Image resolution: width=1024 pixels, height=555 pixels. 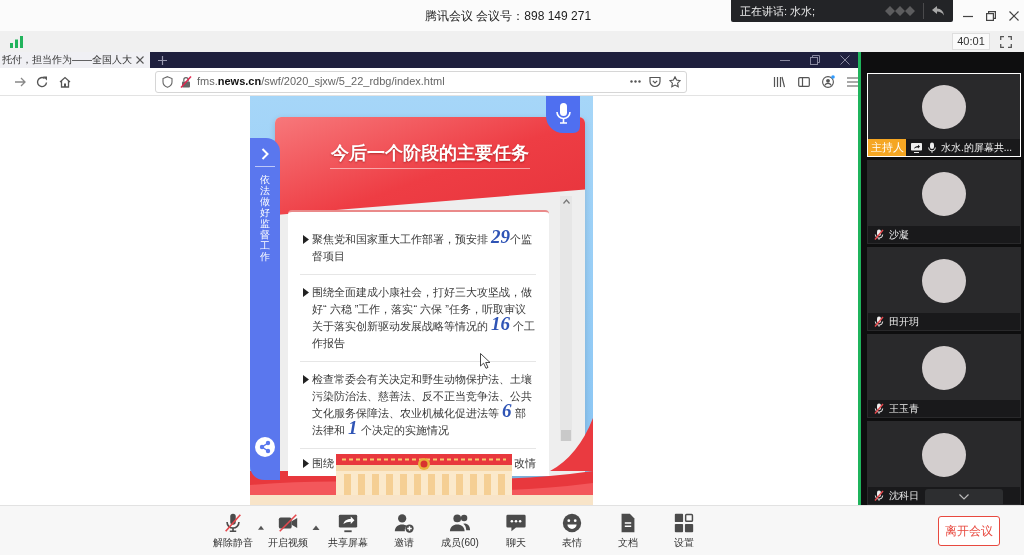 I want to click on address-bar: fms.news.cn/swf/2020_sjxw/5_22_rdbg/index.html, so click(x=421, y=81).